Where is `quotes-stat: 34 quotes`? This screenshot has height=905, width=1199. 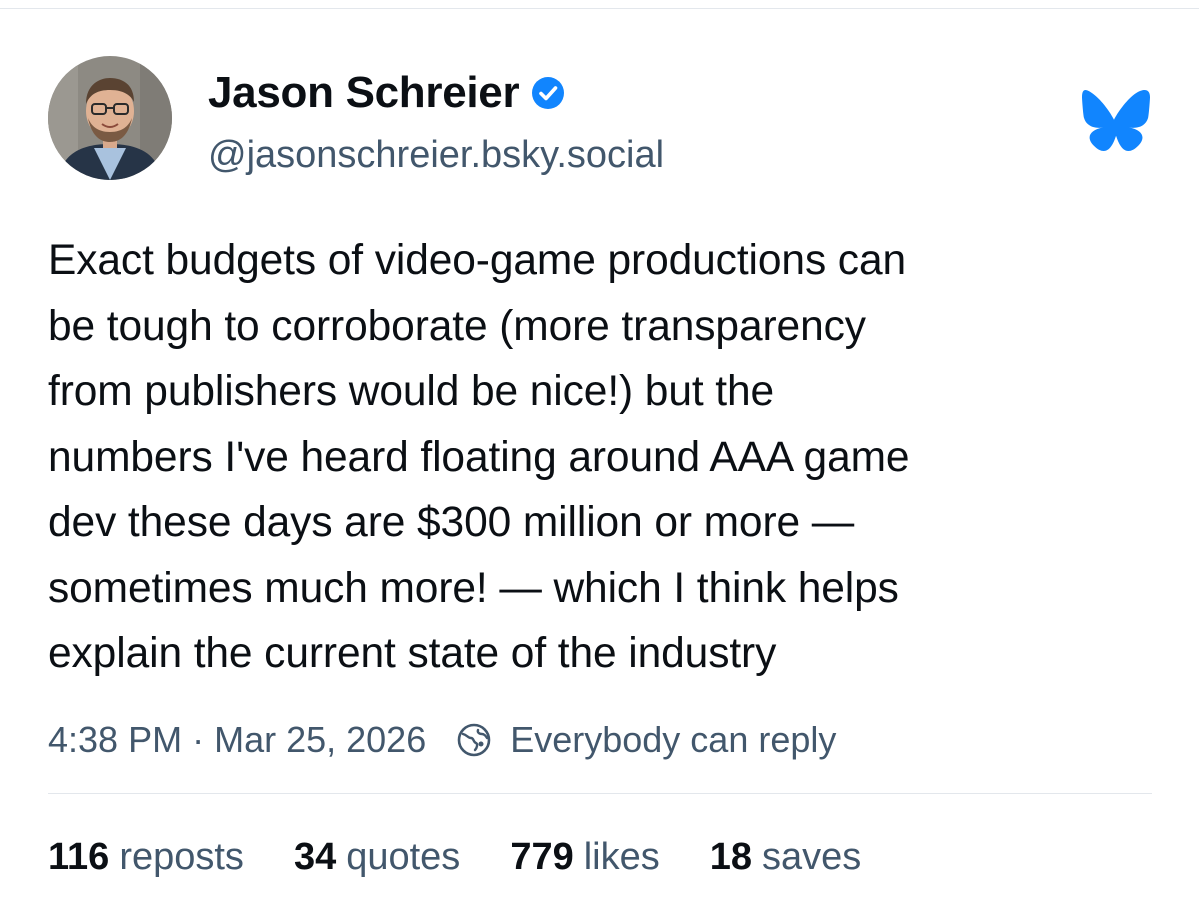 quotes-stat: 34 quotes is located at coordinates (377, 857).